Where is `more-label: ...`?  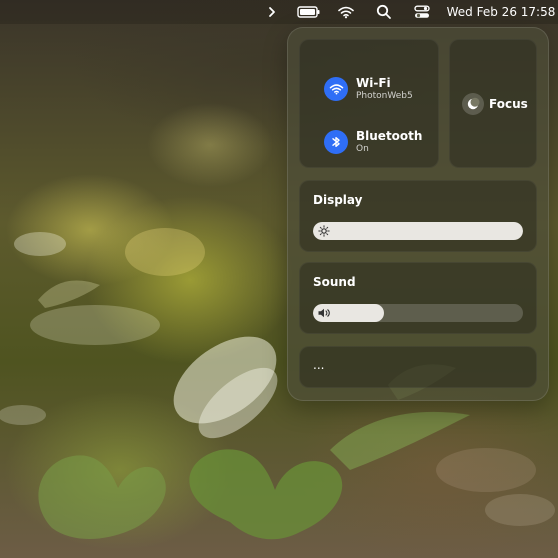
more-label: ... is located at coordinates (319, 365).